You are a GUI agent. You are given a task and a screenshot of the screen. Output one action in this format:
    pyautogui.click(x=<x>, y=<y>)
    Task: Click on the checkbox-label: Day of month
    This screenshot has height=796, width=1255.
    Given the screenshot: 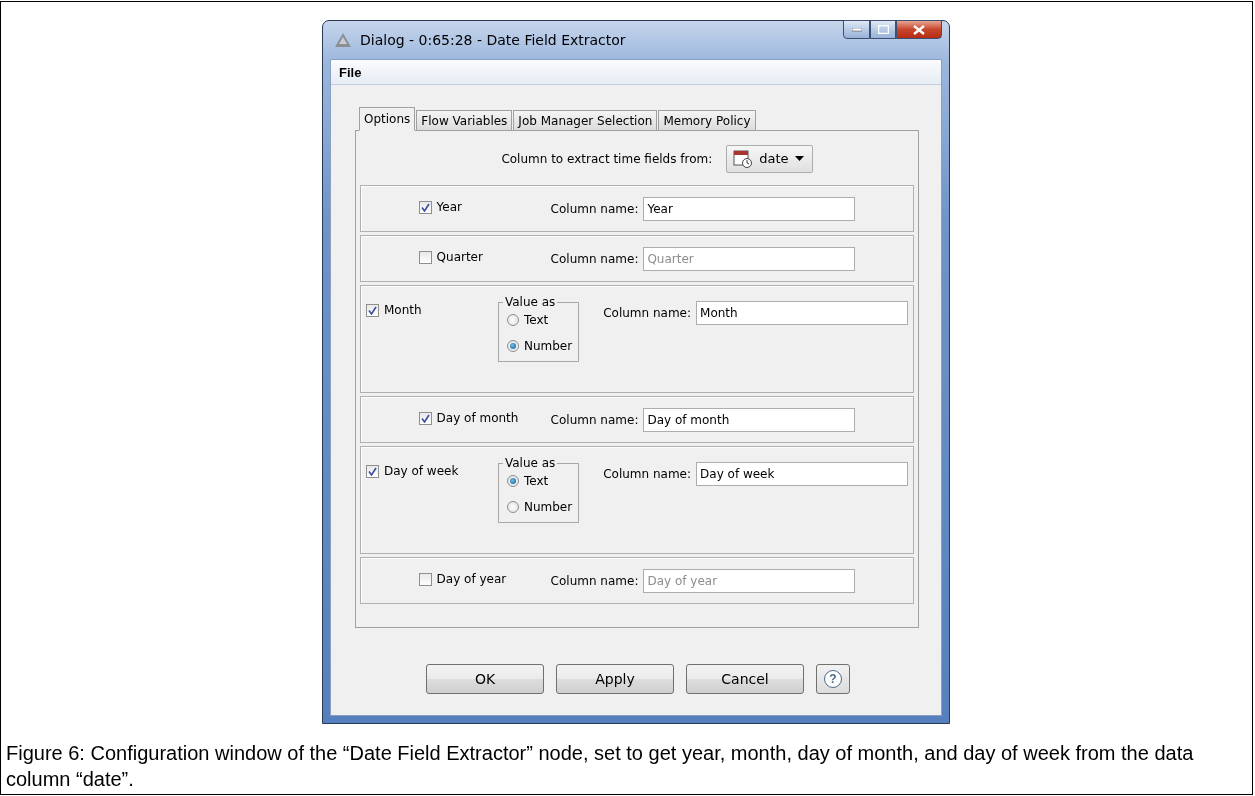 What is the action you would take?
    pyautogui.click(x=477, y=418)
    